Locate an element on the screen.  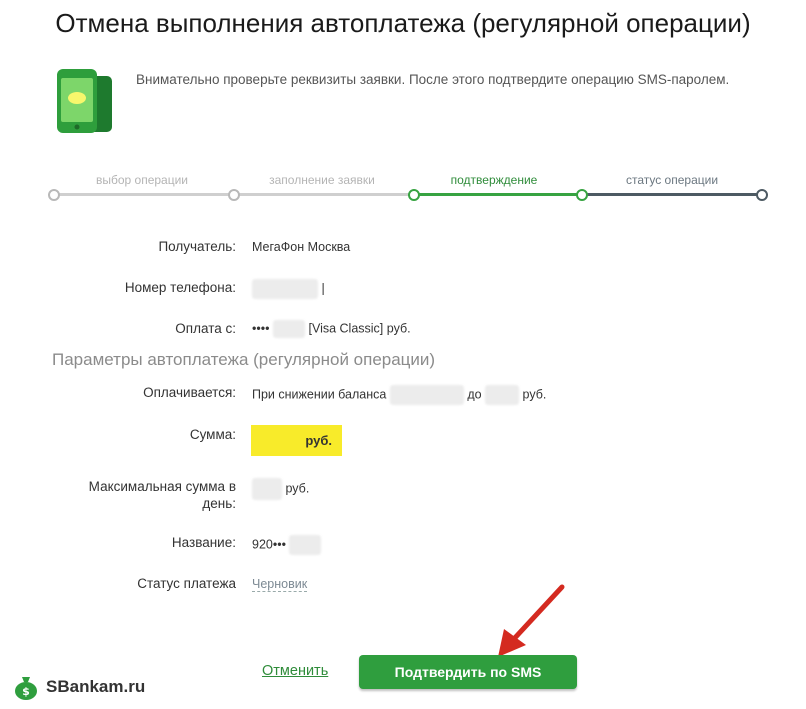
redacted-balance is located at coordinates (426, 395).